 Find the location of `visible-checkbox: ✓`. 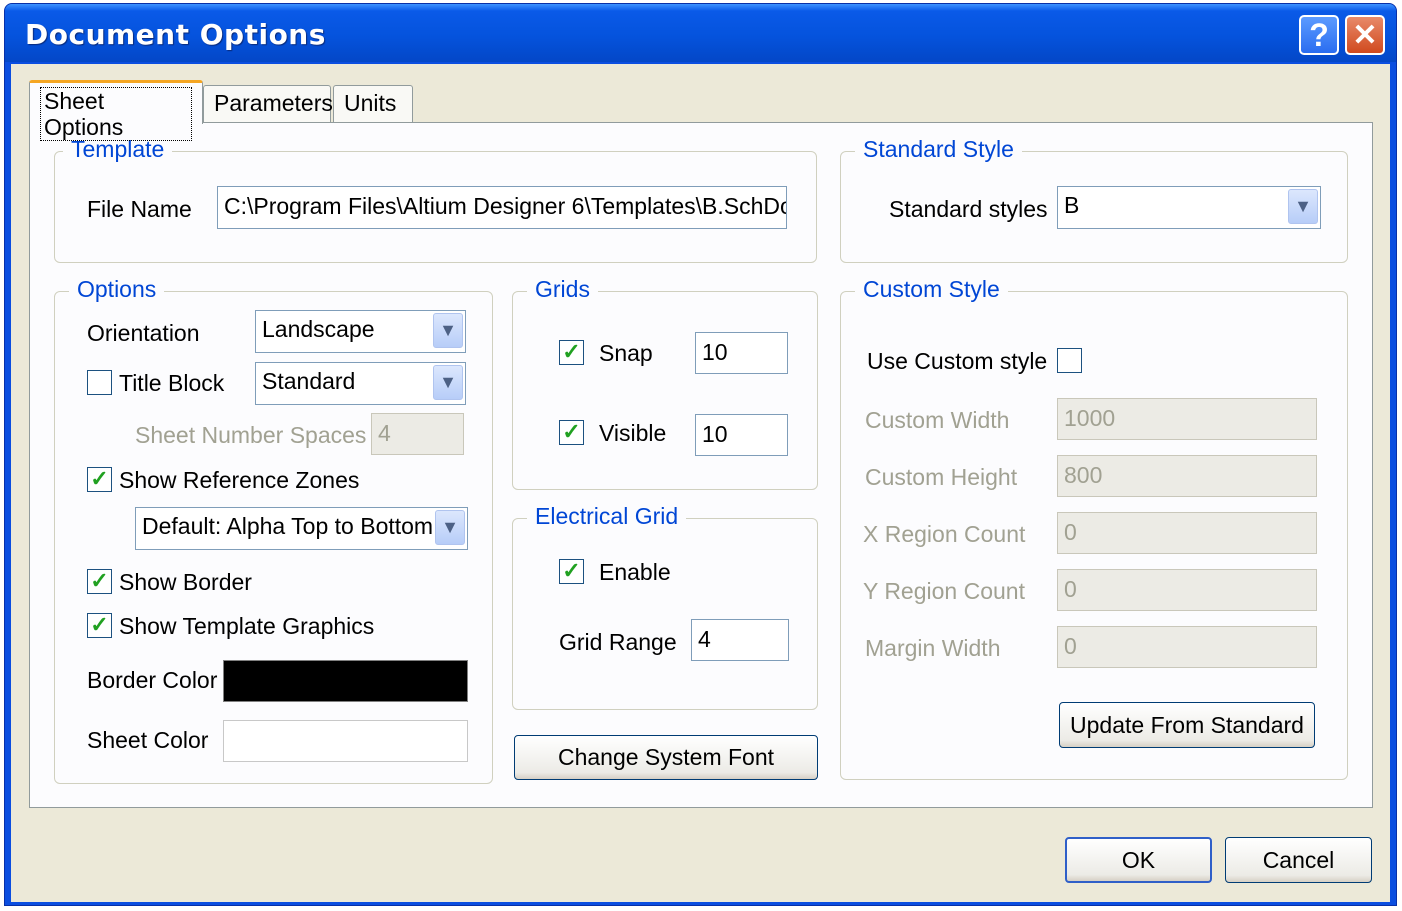

visible-checkbox: ✓ is located at coordinates (571, 432).